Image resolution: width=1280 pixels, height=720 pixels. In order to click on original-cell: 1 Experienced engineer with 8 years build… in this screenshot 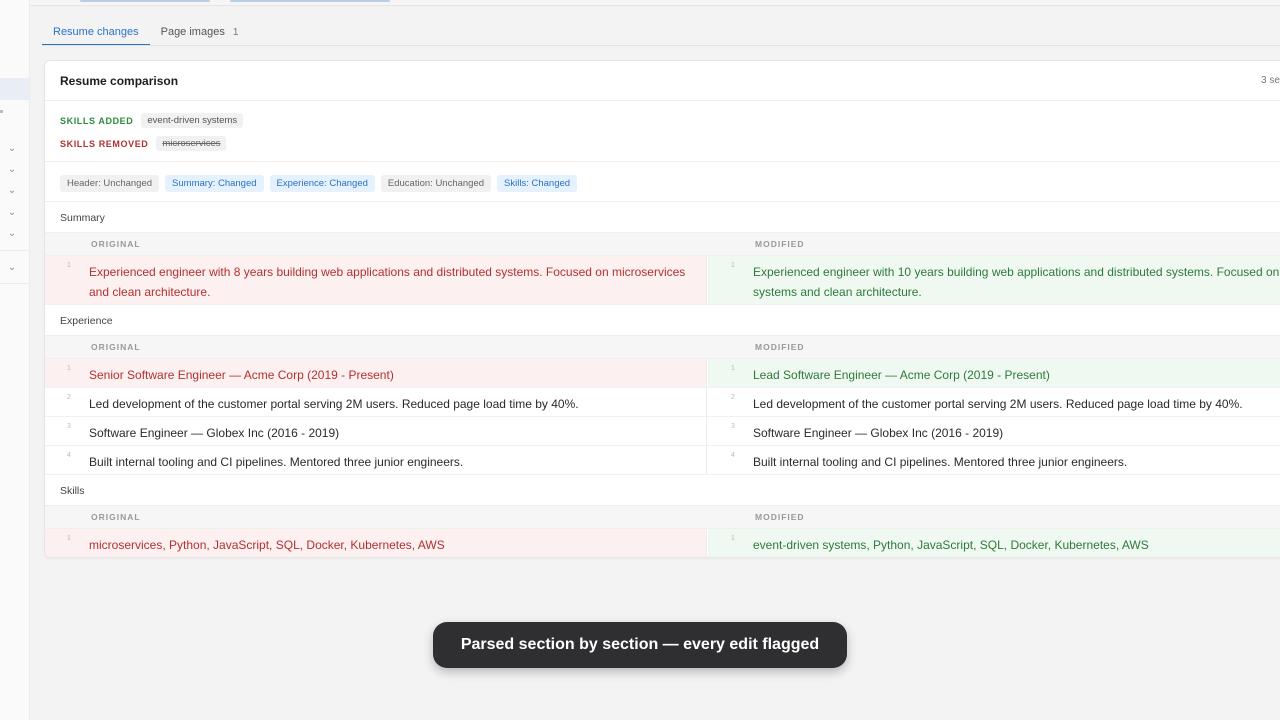, I will do `click(376, 280)`.